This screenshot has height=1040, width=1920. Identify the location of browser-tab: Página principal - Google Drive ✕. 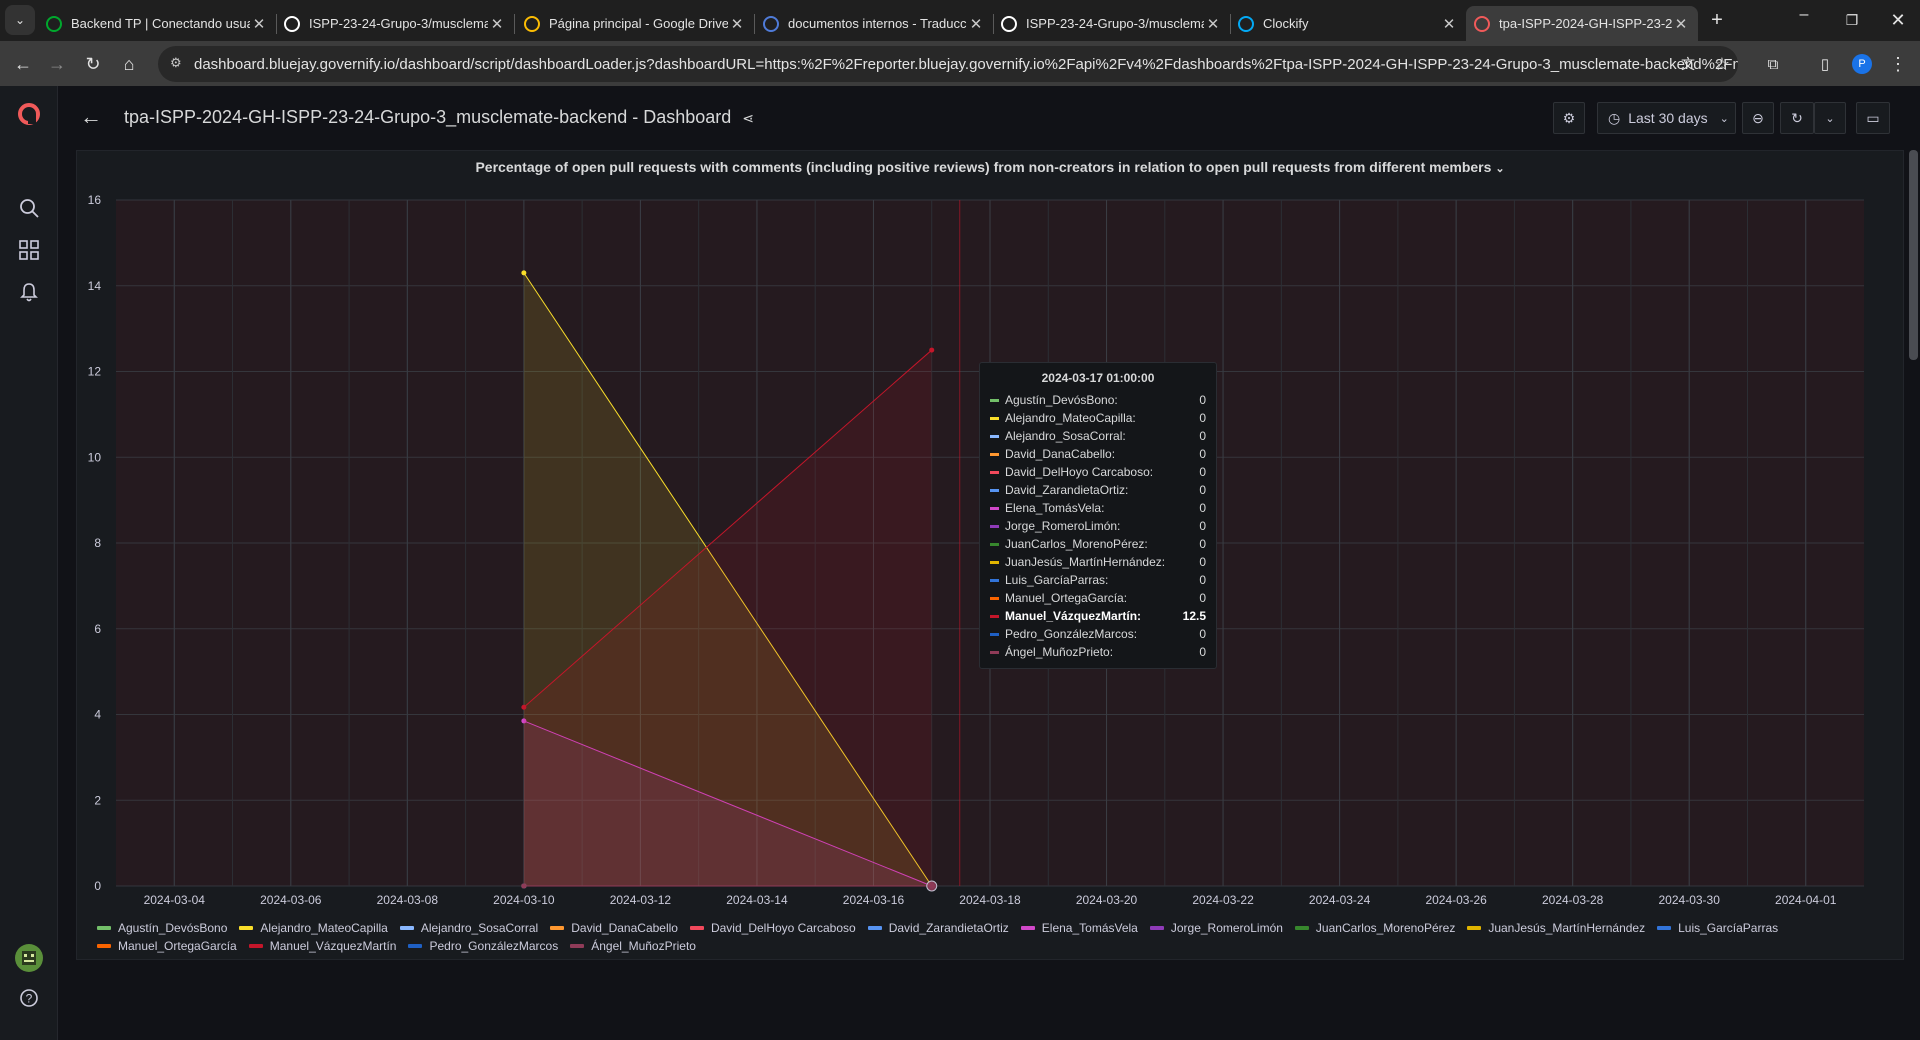
(635, 23).